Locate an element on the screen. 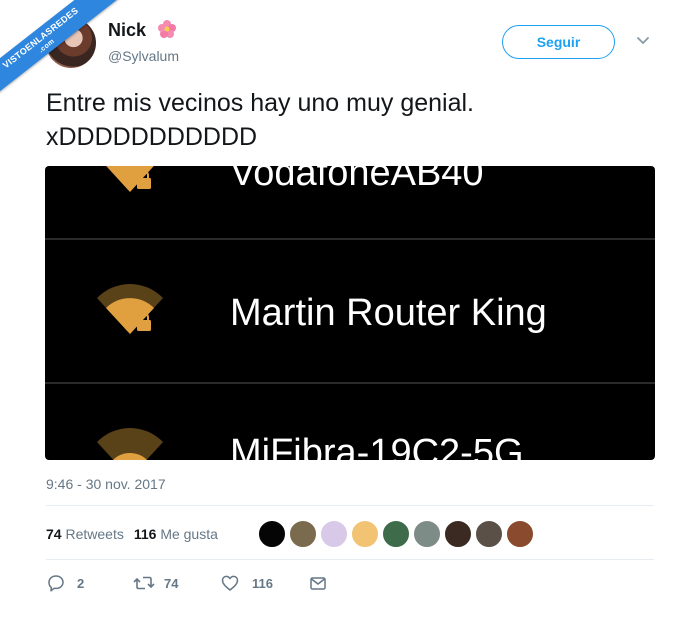 This screenshot has height=629, width=700. network-name: Martin Router King is located at coordinates (388, 313).